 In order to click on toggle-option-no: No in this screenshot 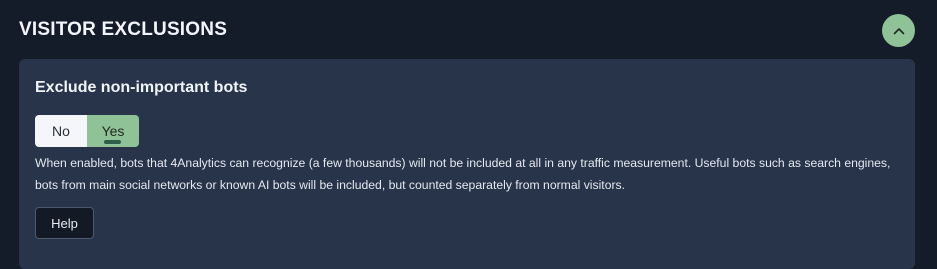, I will do `click(61, 131)`.